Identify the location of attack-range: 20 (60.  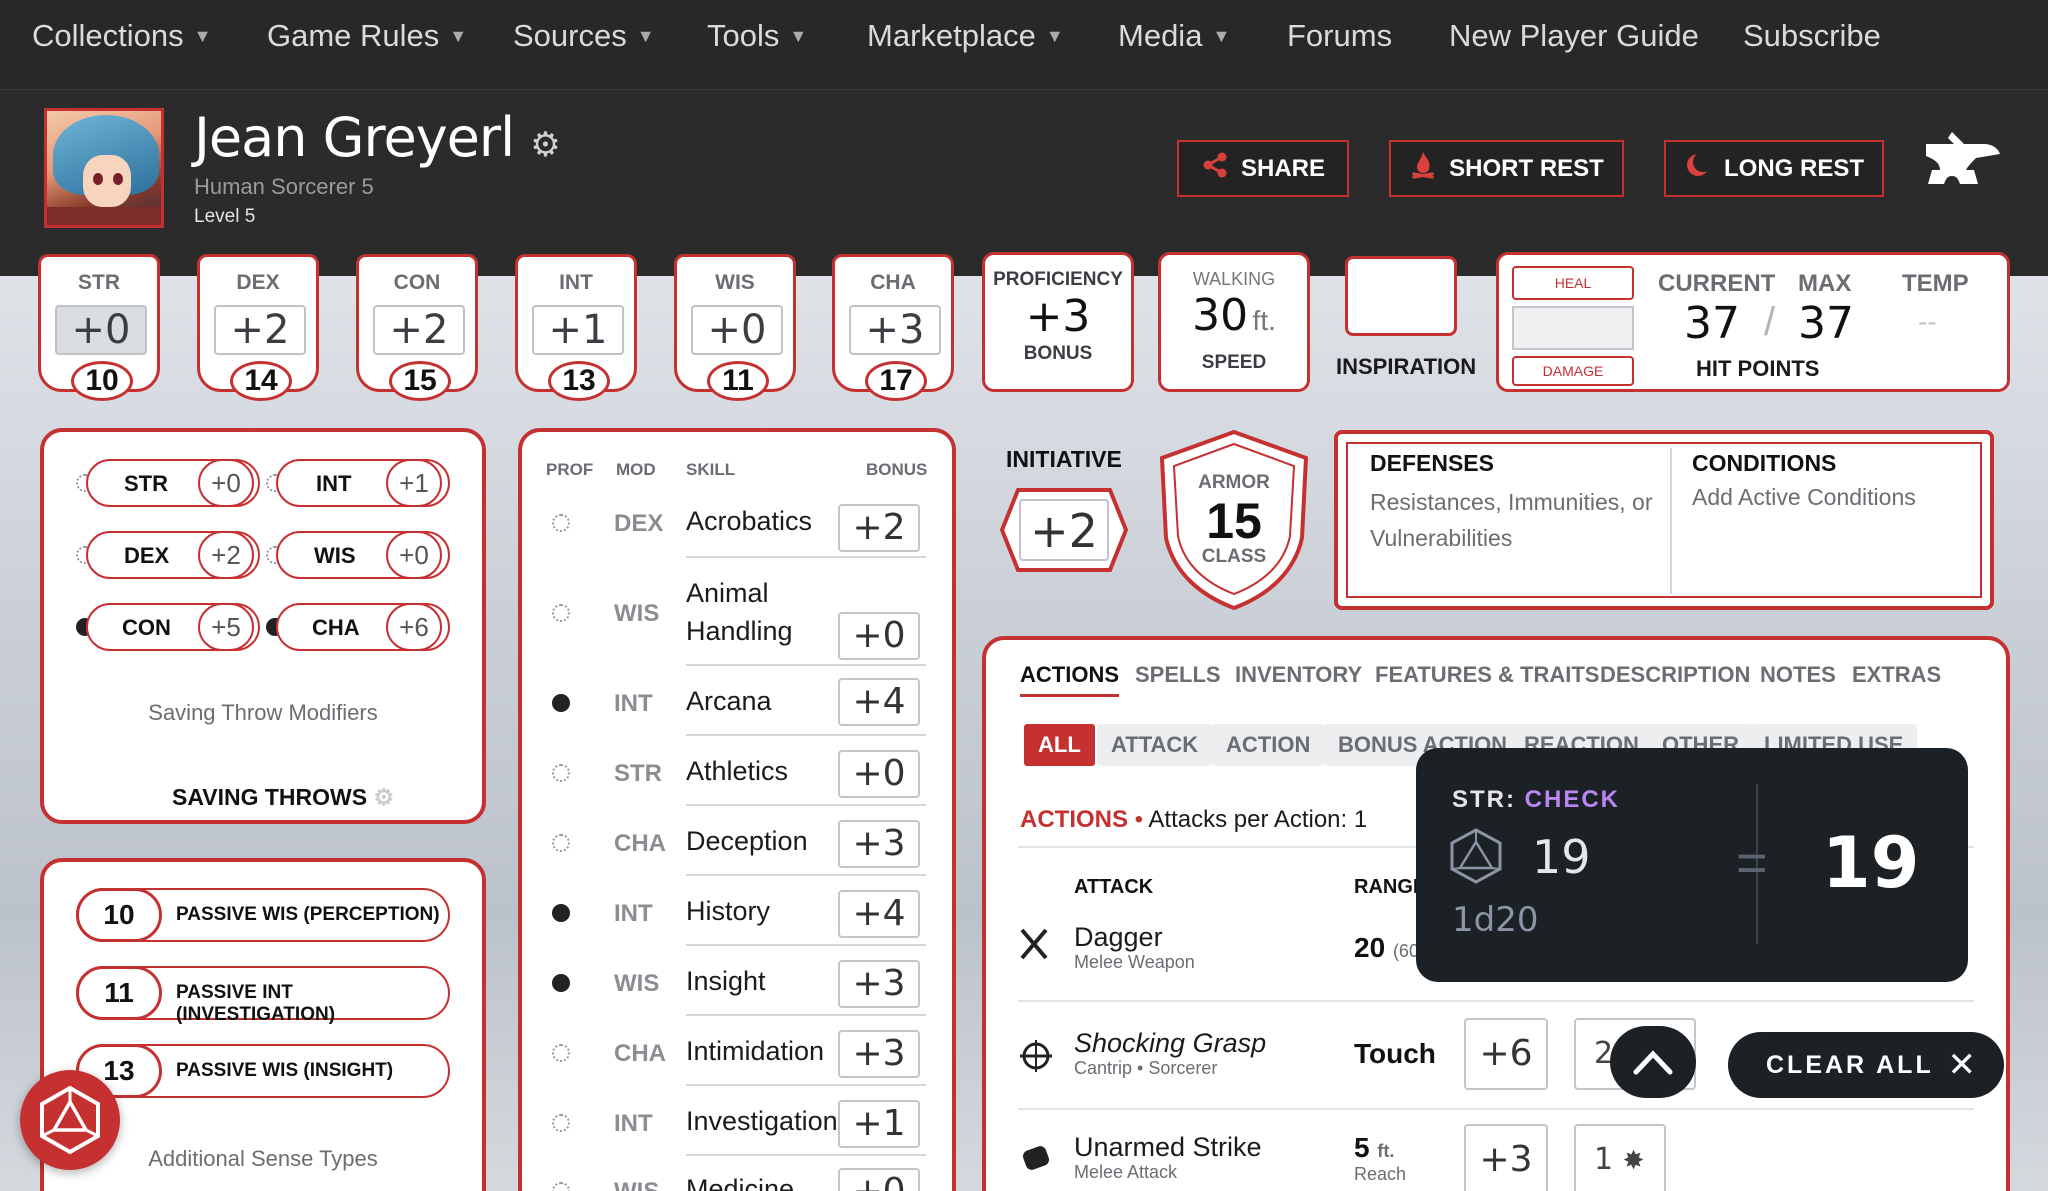
(1386, 948).